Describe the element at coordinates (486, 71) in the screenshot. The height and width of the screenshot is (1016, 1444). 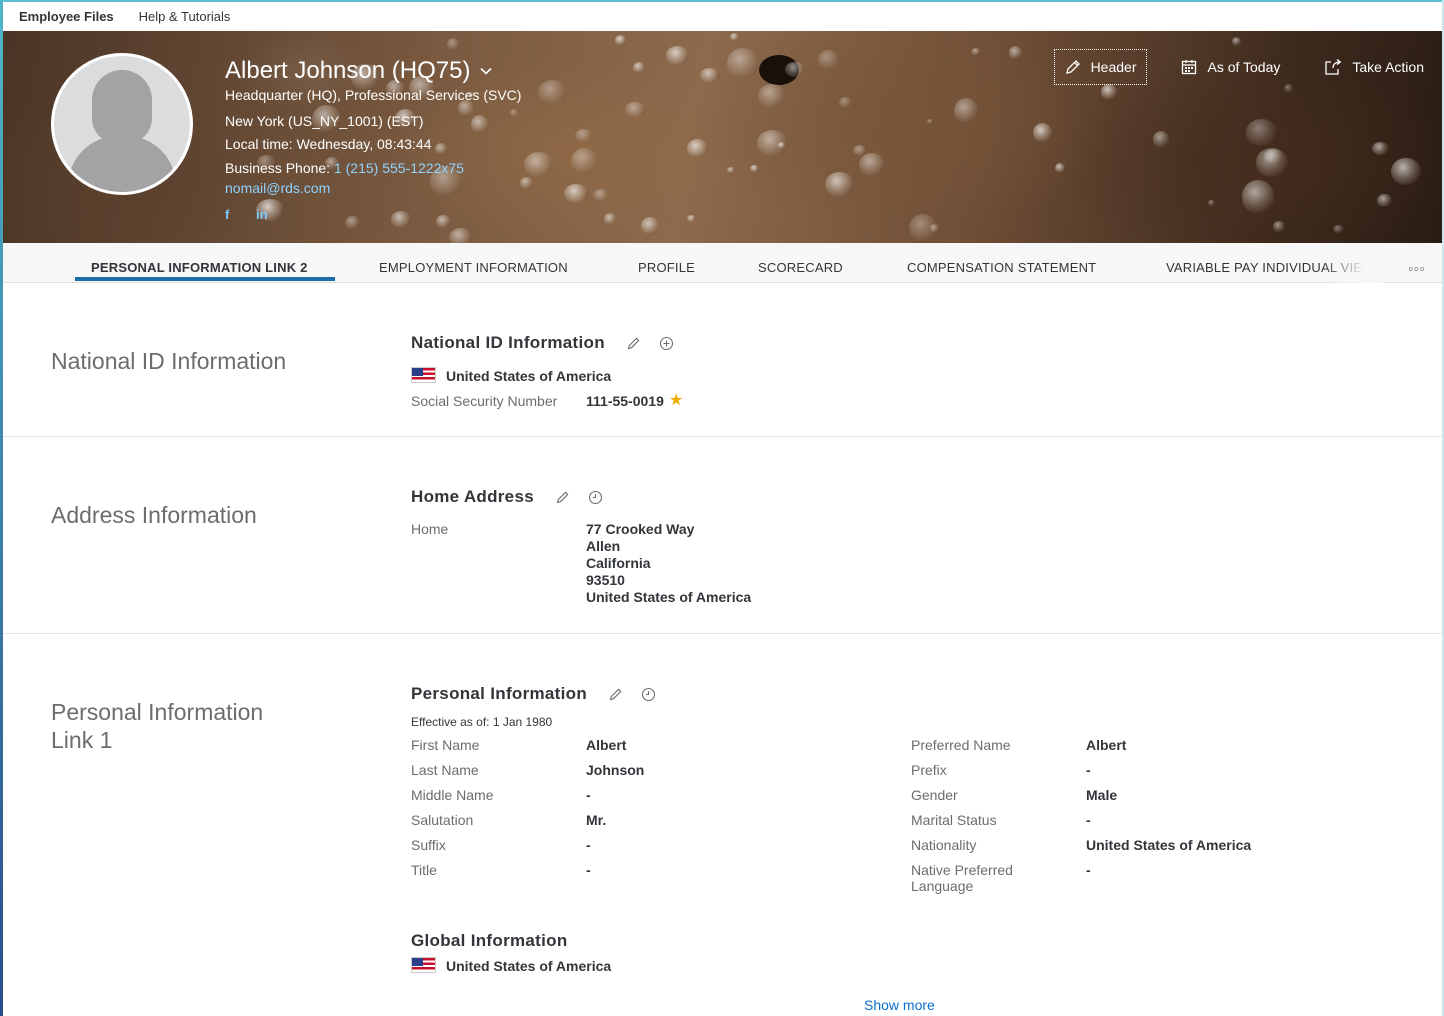
I see `chevron-down-icon` at that location.